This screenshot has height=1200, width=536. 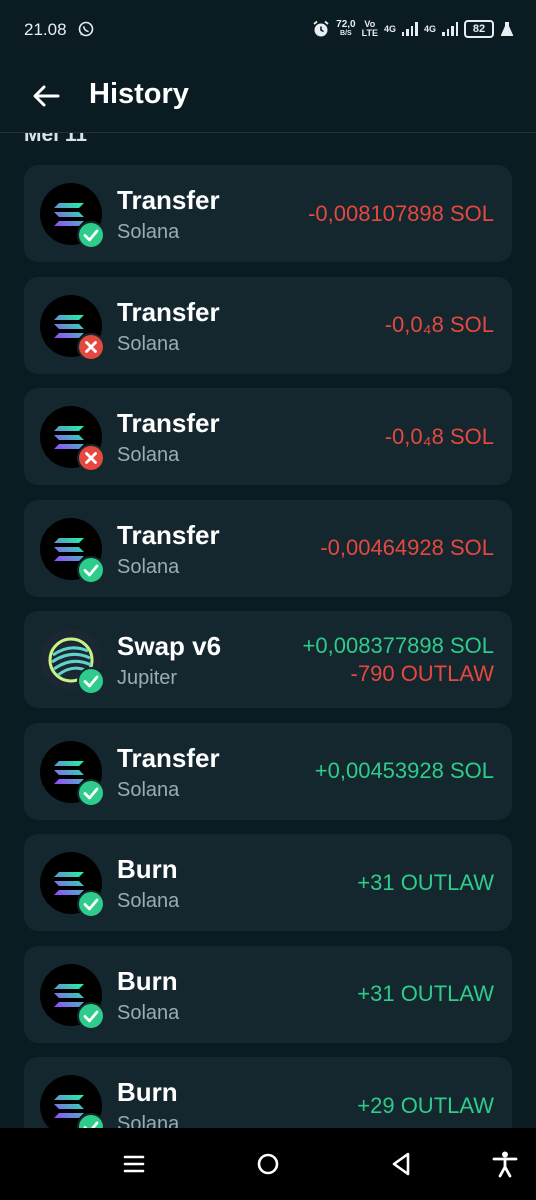 I want to click on transaction-amount: +0,008377898 SOL, so click(x=398, y=645).